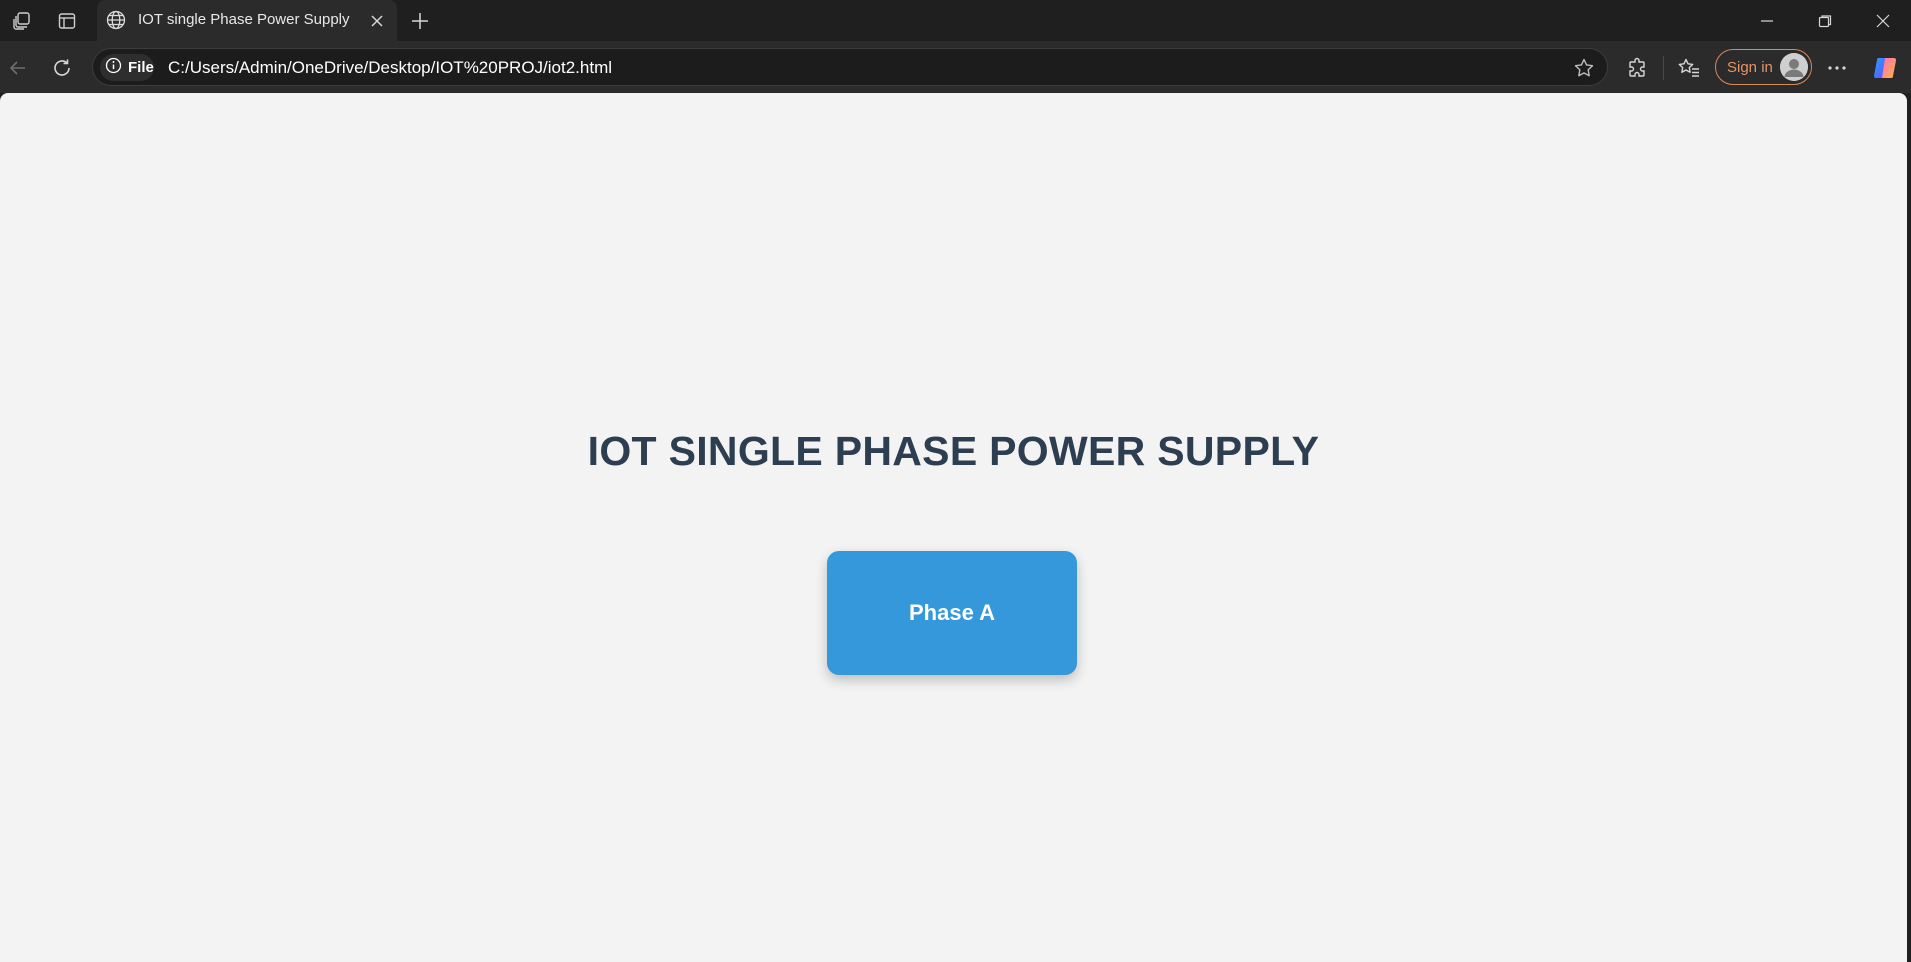  I want to click on site-info-label: File, so click(141, 67).